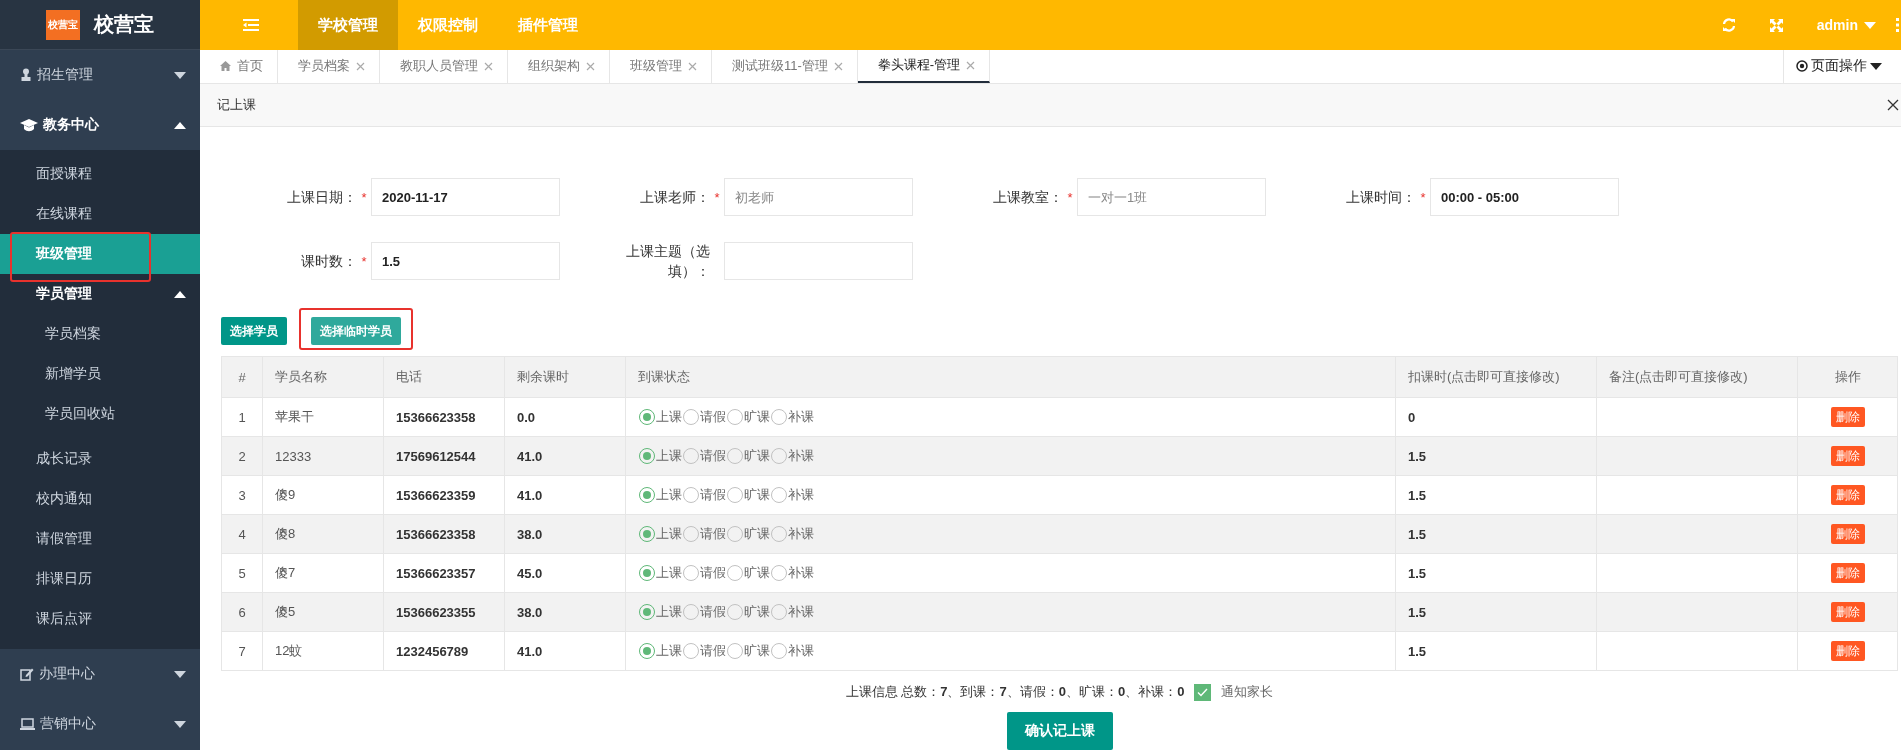  I want to click on table-cell: 2, so click(242, 456).